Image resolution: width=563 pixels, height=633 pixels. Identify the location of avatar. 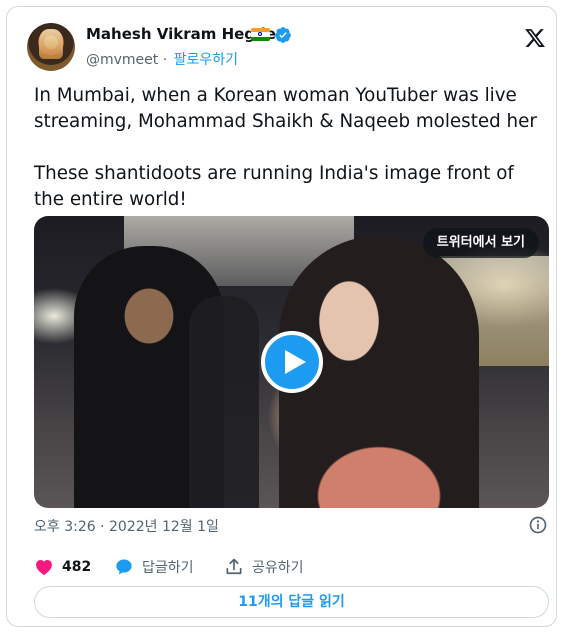
(51, 47).